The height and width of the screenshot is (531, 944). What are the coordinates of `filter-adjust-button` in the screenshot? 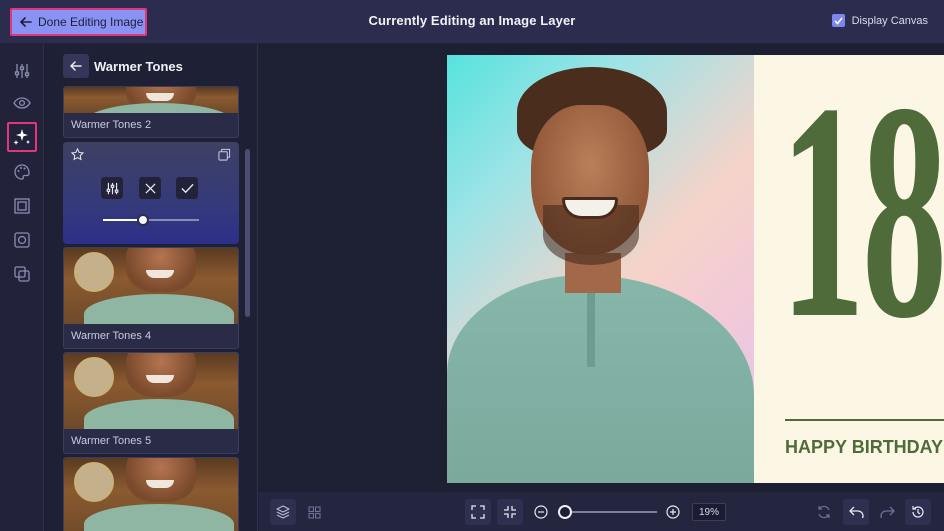 It's located at (112, 188).